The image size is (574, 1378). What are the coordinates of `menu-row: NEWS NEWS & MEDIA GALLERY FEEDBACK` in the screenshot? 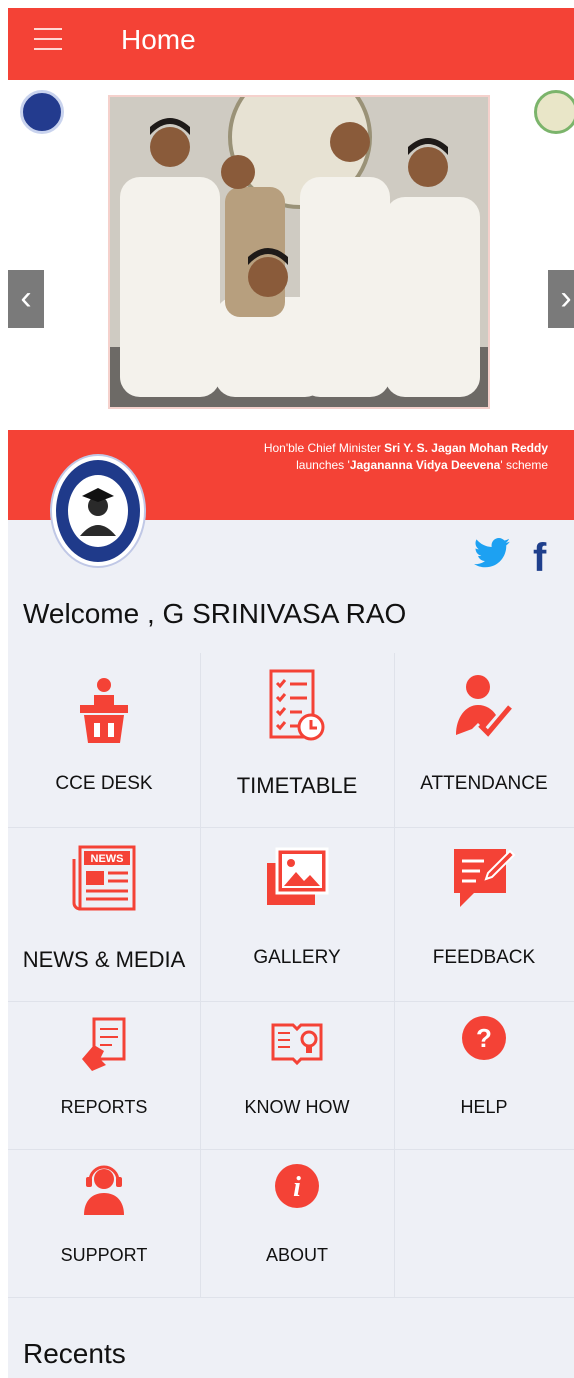 It's located at (291, 914).